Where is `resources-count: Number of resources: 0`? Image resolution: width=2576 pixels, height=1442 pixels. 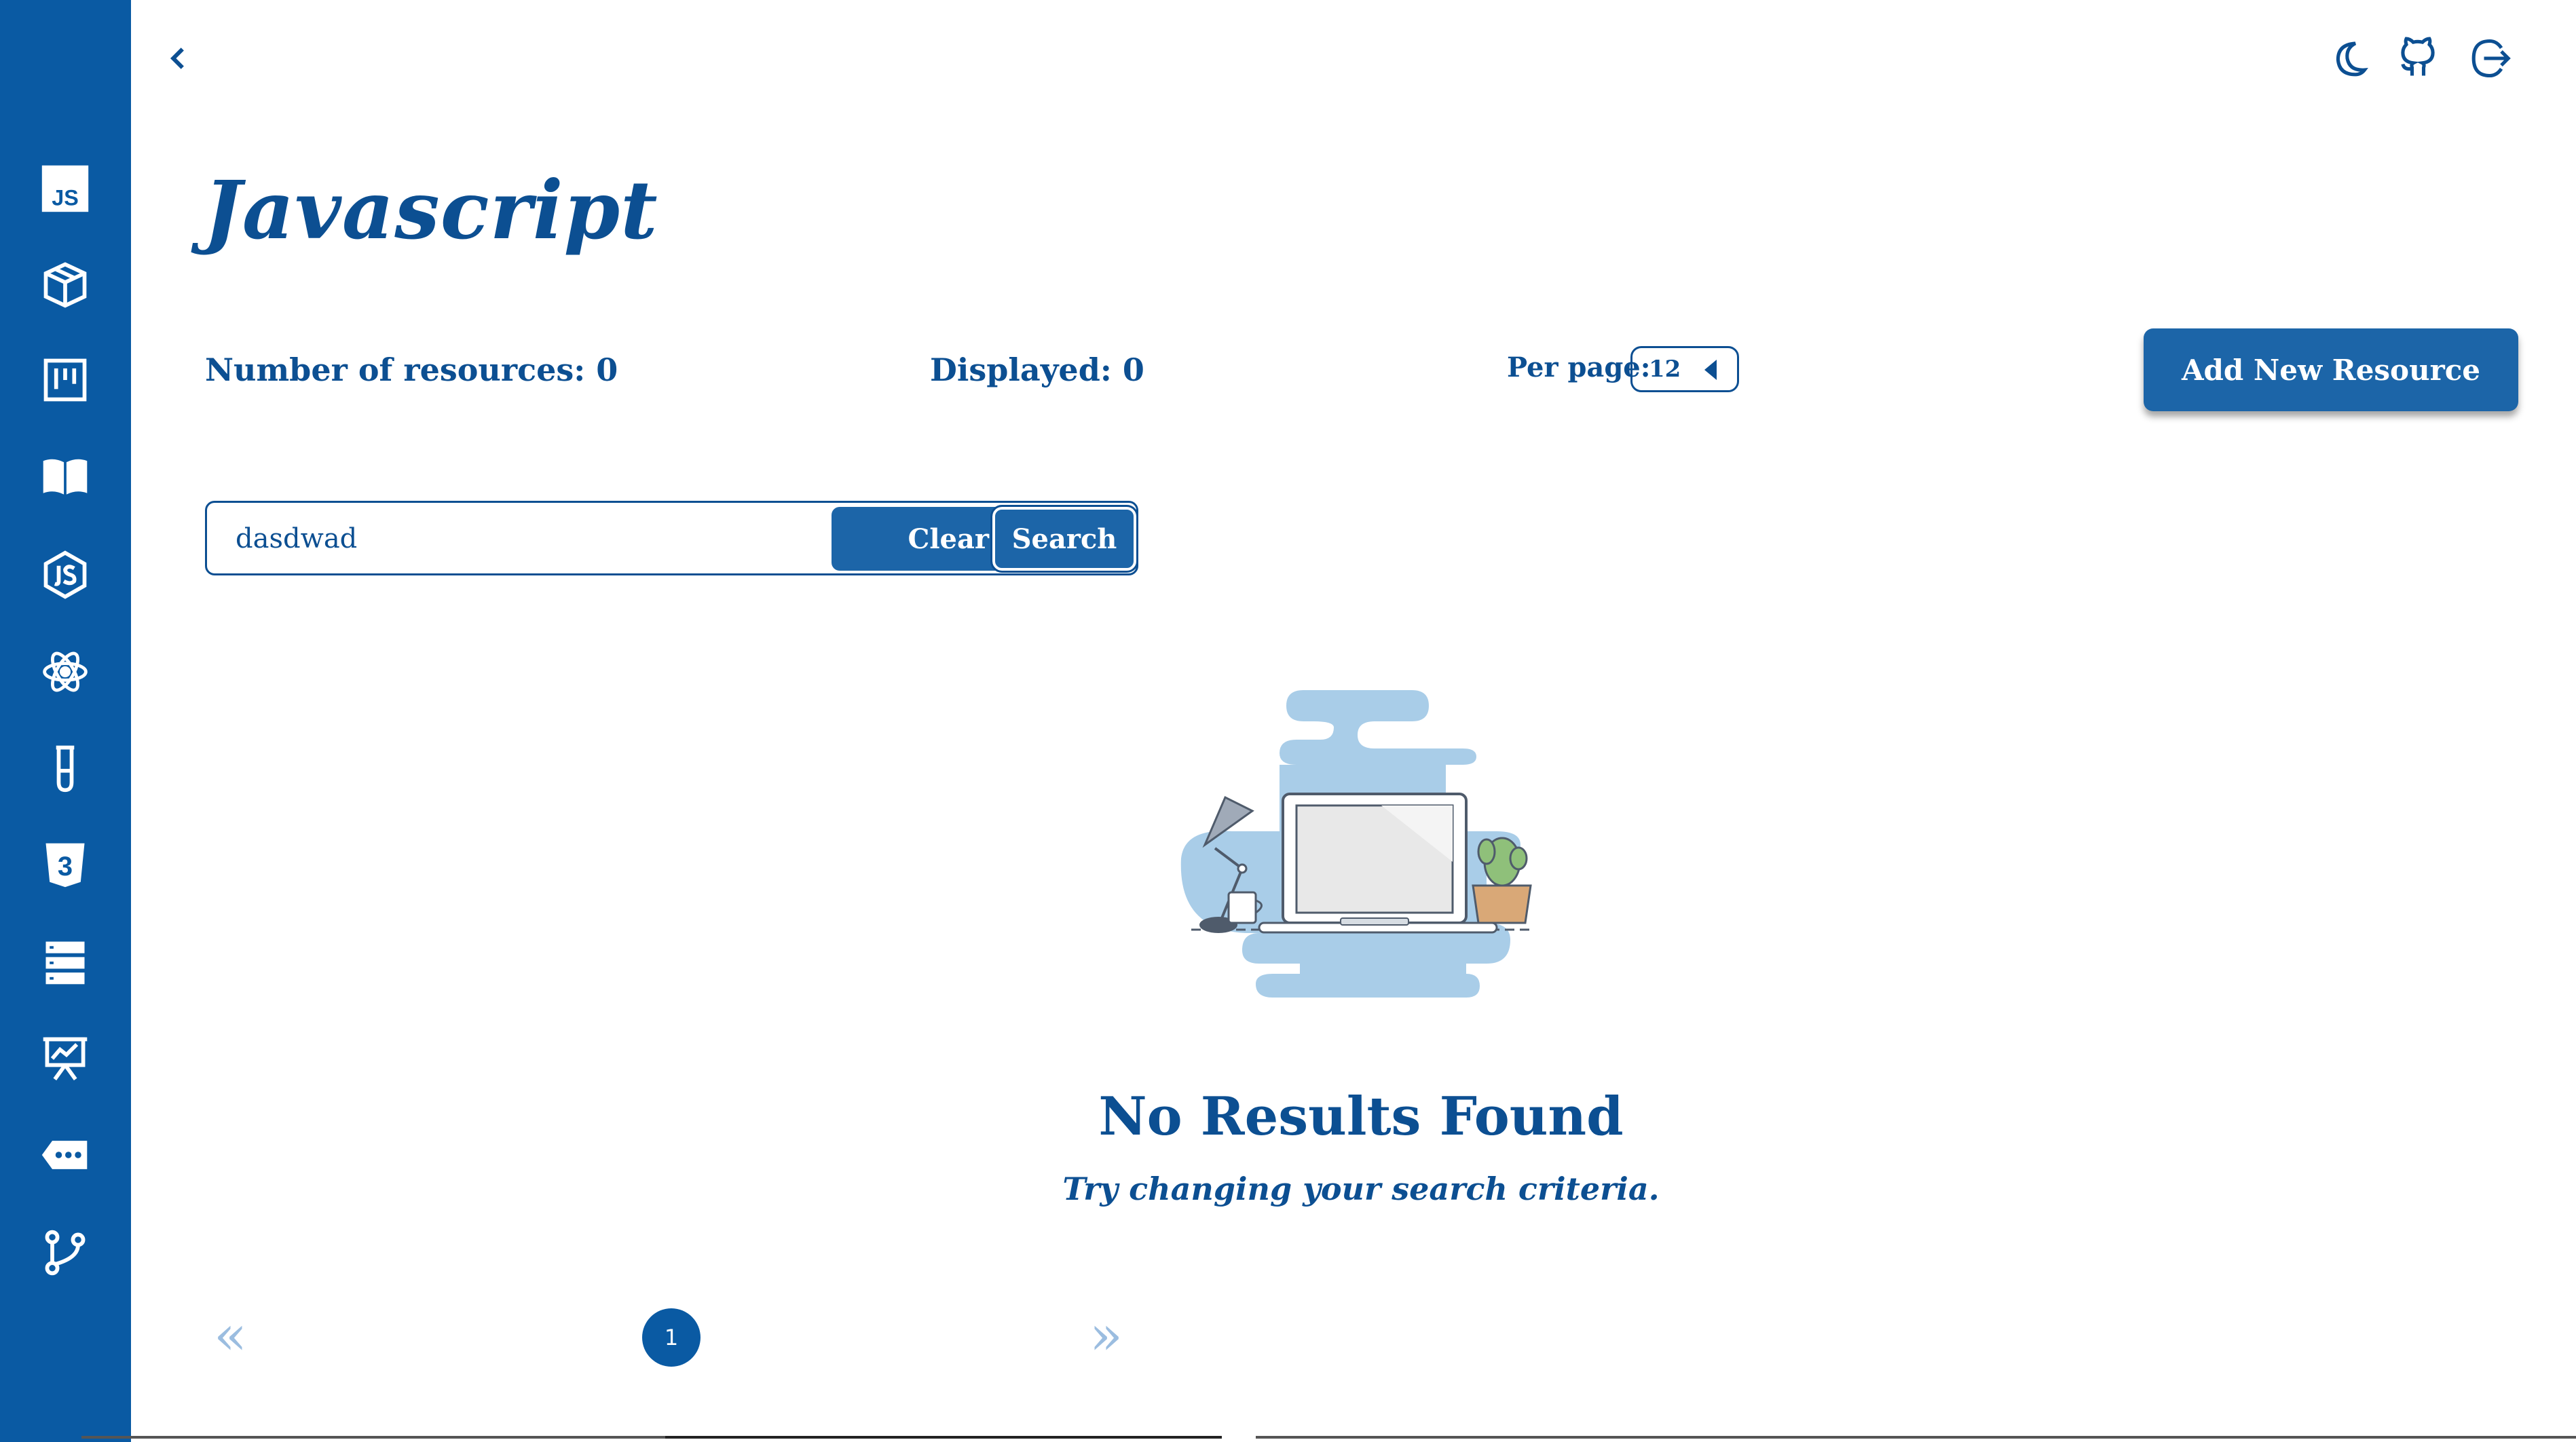 resources-count: Number of resources: 0 is located at coordinates (411, 370).